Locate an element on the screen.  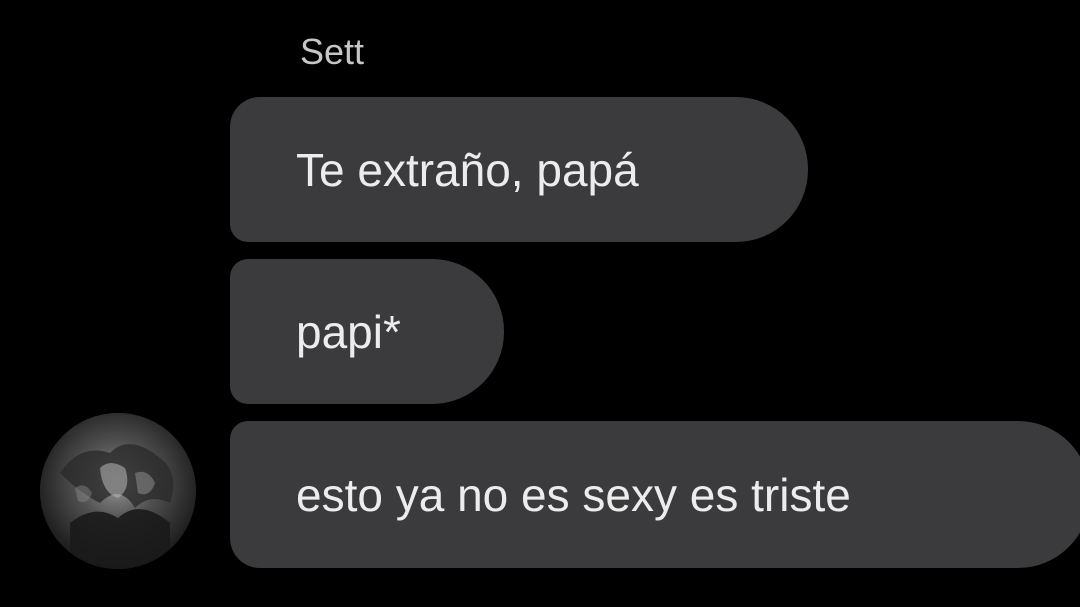
avatar-photo-icon is located at coordinates (118, 491).